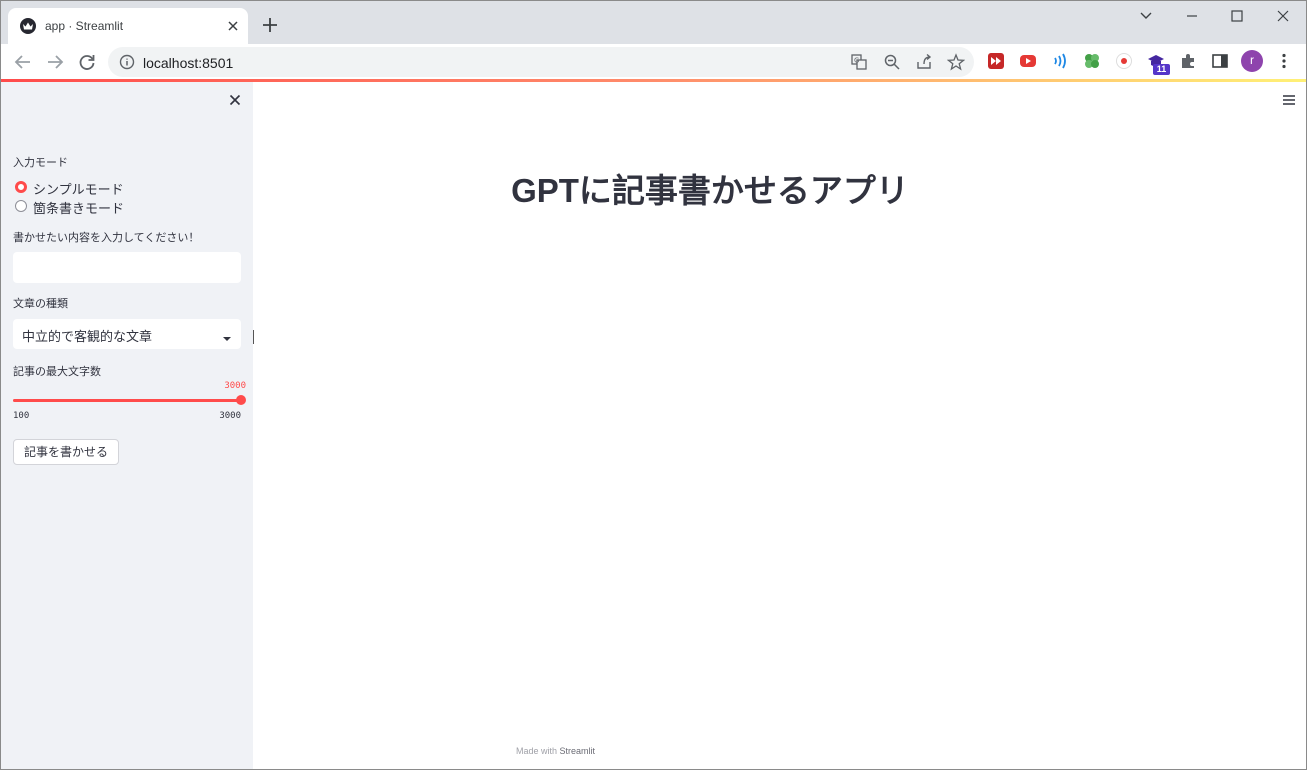 The height and width of the screenshot is (770, 1307). Describe the element at coordinates (1283, 16) in the screenshot. I see `window-close-icon` at that location.